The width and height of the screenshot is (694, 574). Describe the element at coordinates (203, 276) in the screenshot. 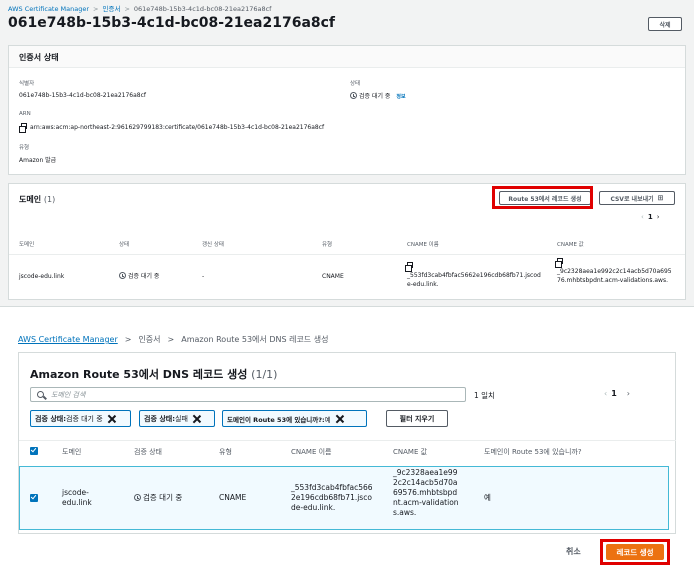

I see `renewal-cell: -` at that location.